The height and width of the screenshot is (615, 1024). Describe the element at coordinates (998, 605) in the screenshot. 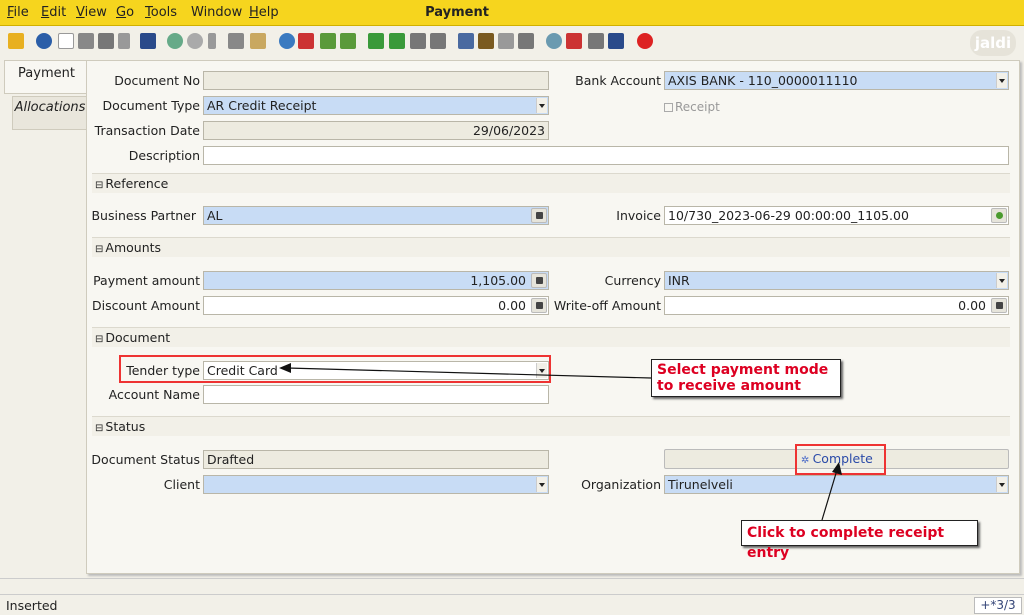

I see `record-count: +*3/3` at that location.